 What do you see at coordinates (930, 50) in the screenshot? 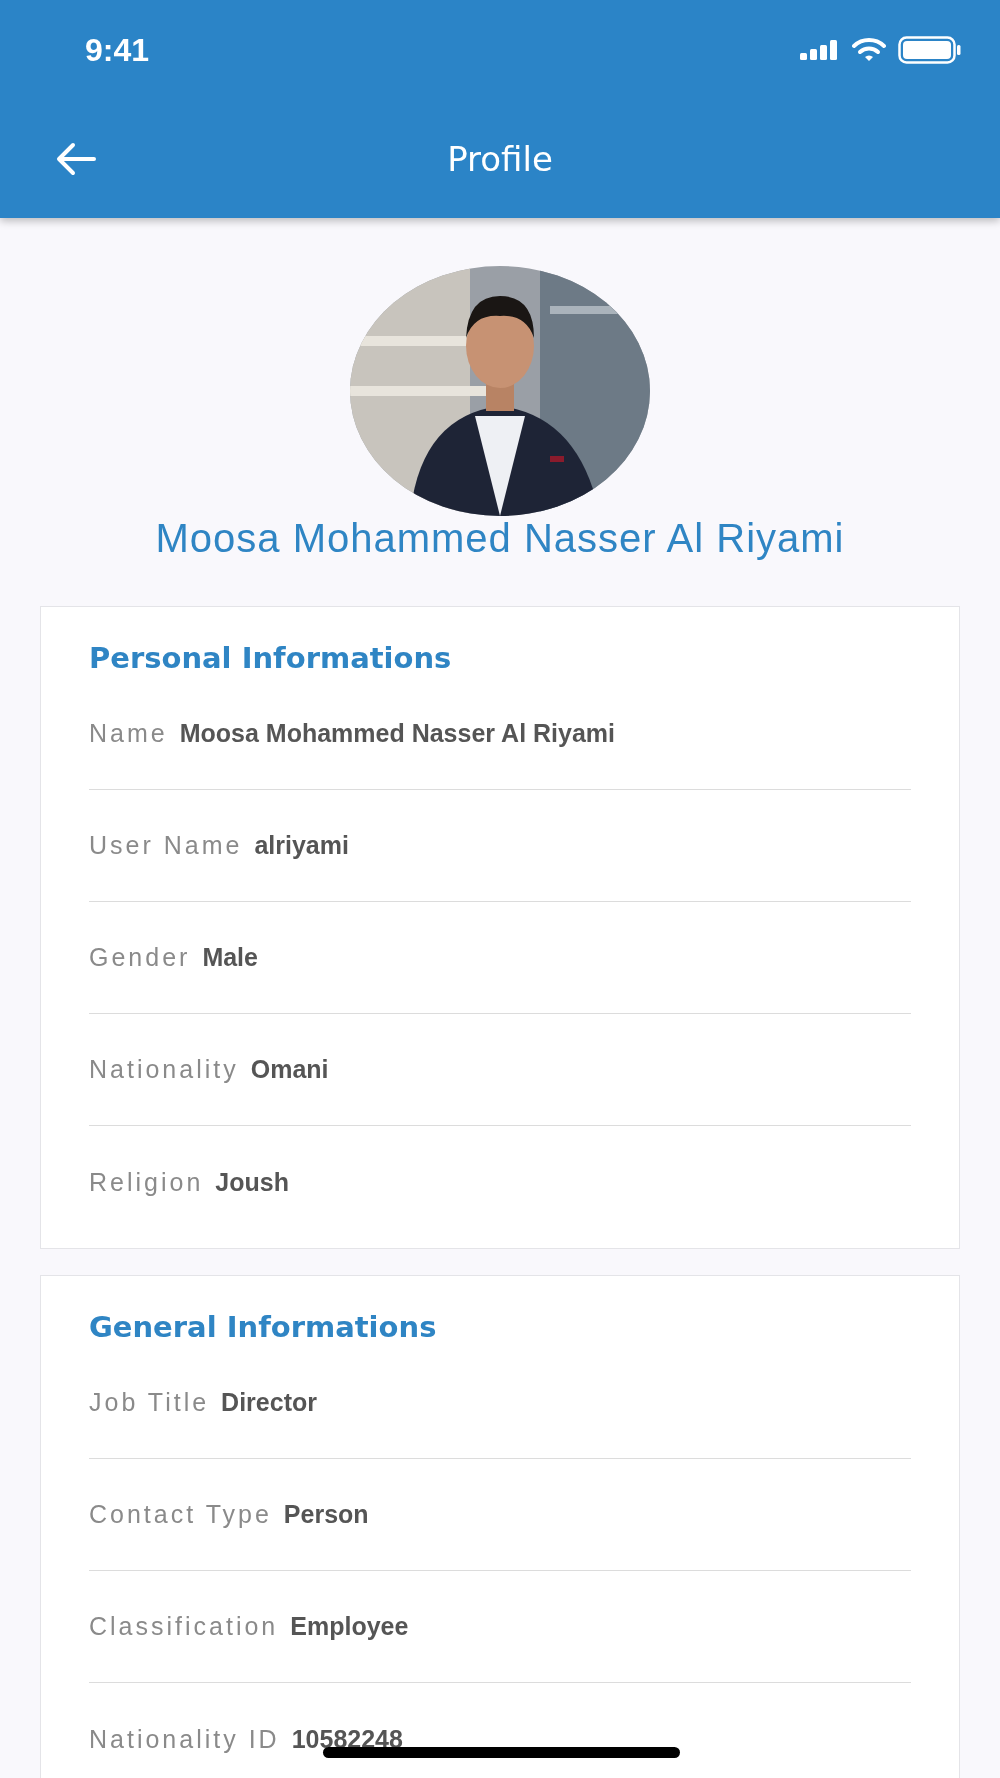
I see `battery-icon` at bounding box center [930, 50].